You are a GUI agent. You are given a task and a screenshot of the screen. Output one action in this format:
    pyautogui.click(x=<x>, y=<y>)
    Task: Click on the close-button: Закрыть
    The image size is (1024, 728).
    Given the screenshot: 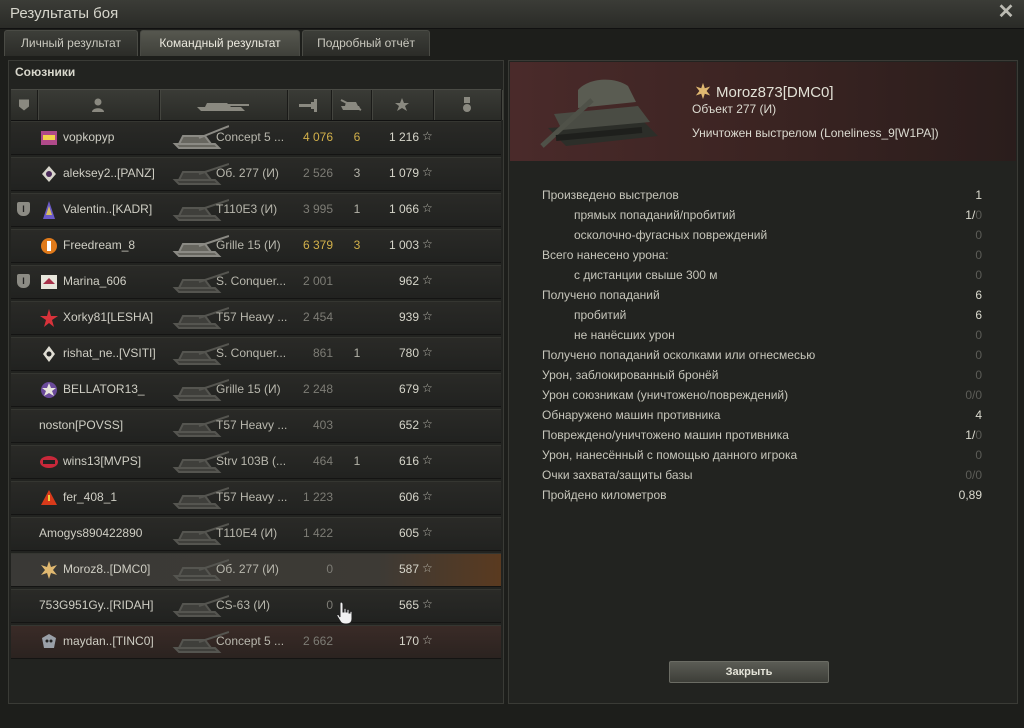 What is the action you would take?
    pyautogui.click(x=749, y=672)
    